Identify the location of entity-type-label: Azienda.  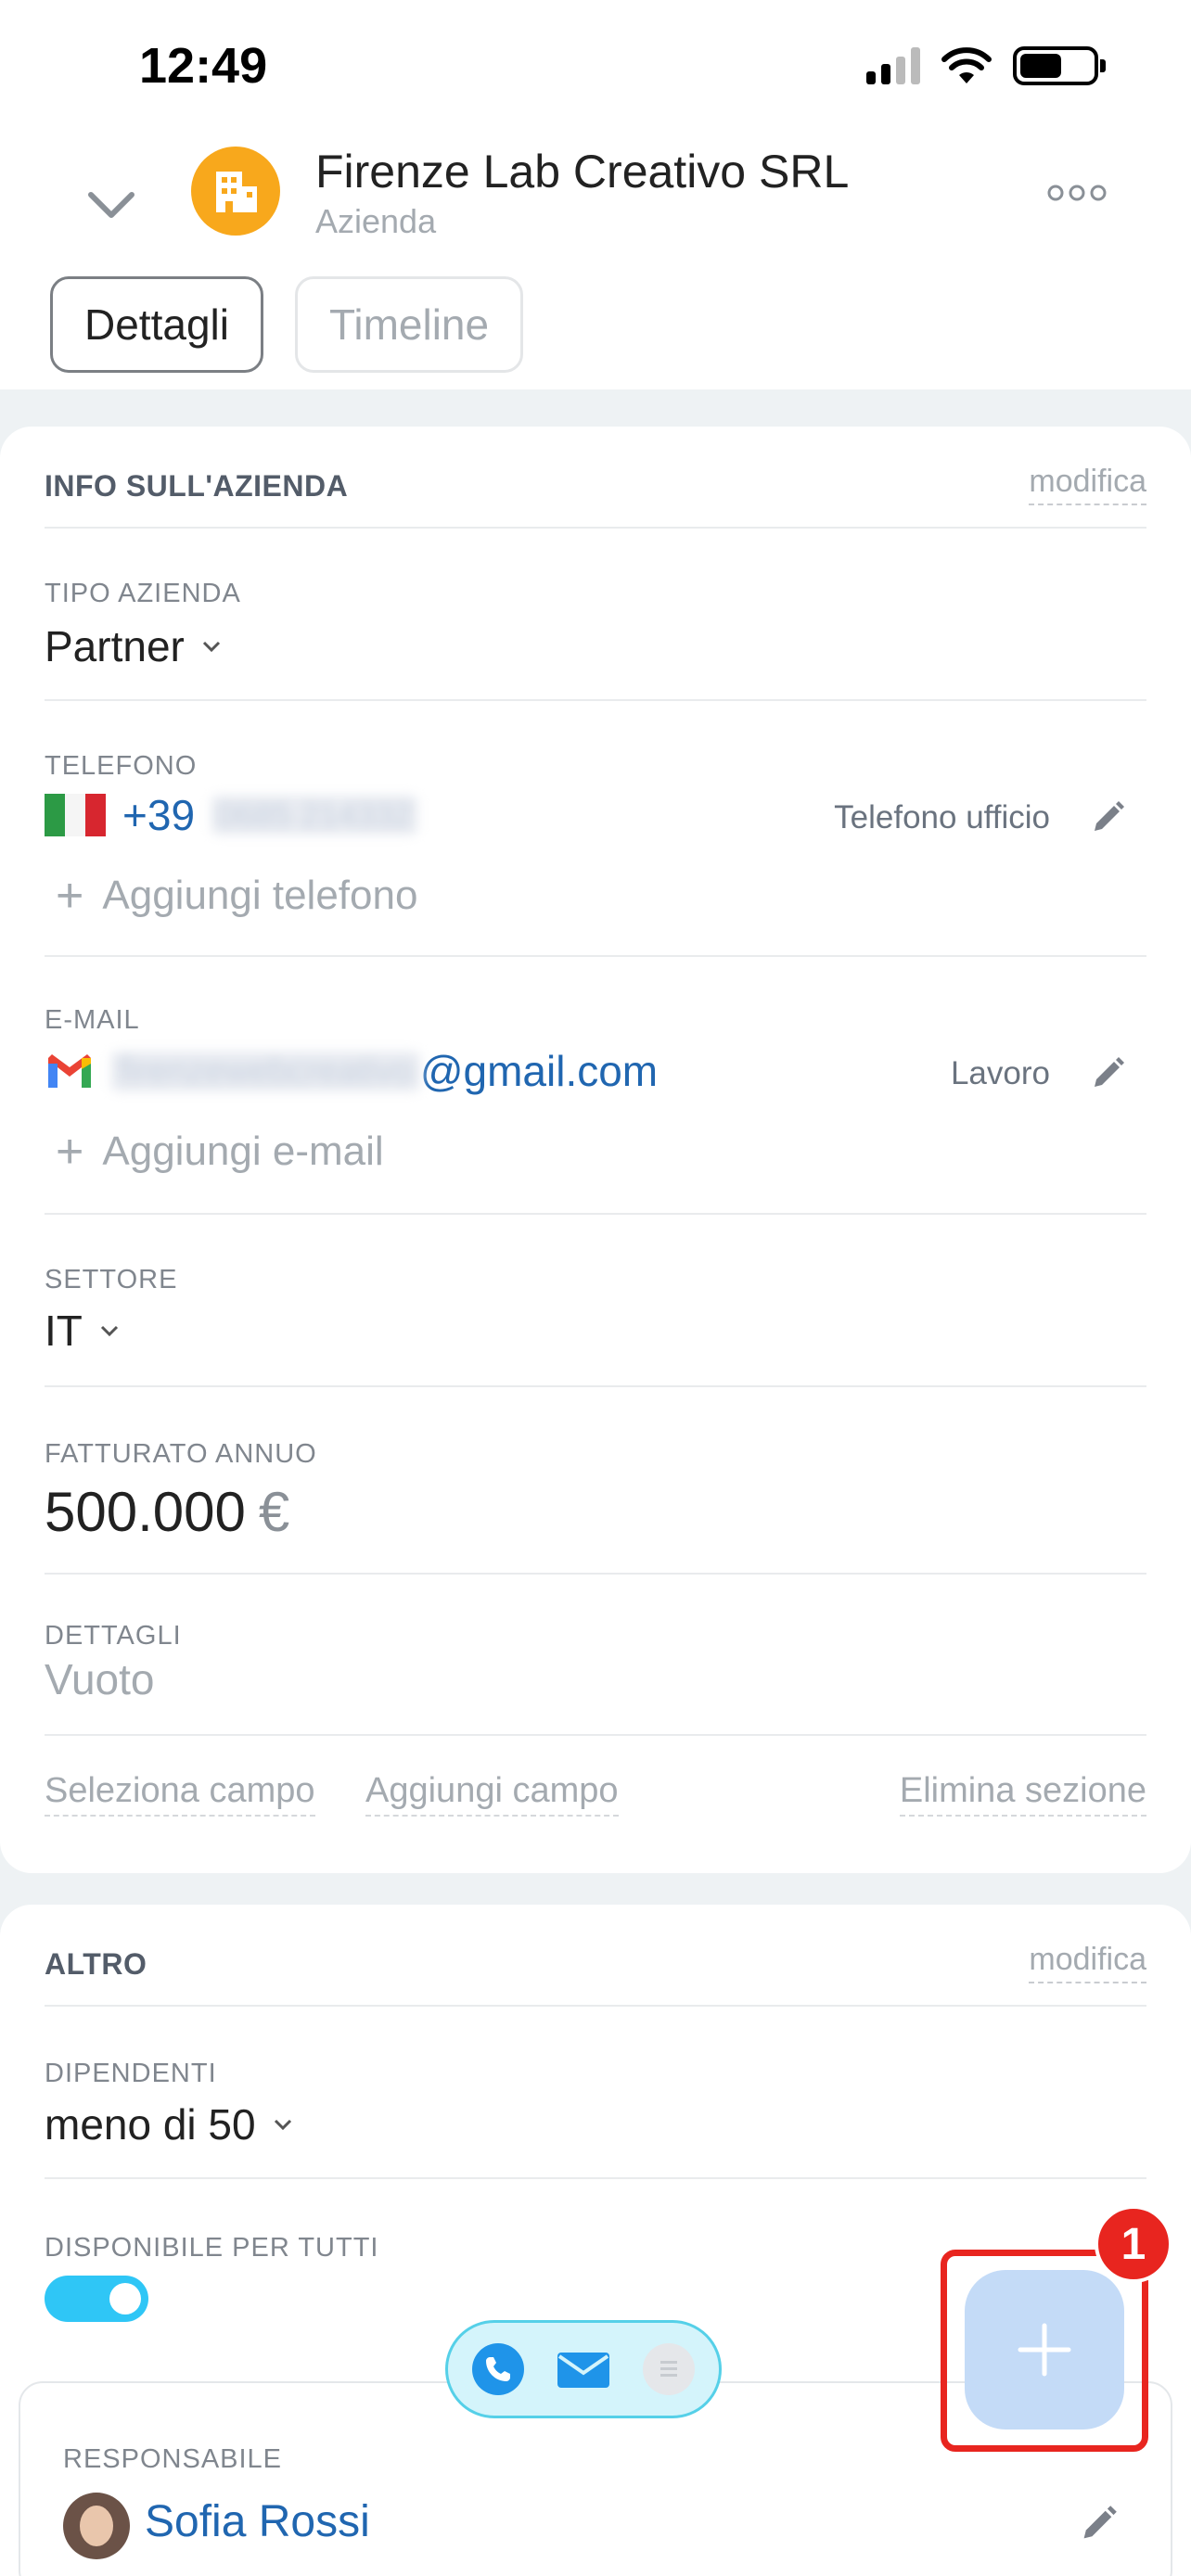
(376, 221).